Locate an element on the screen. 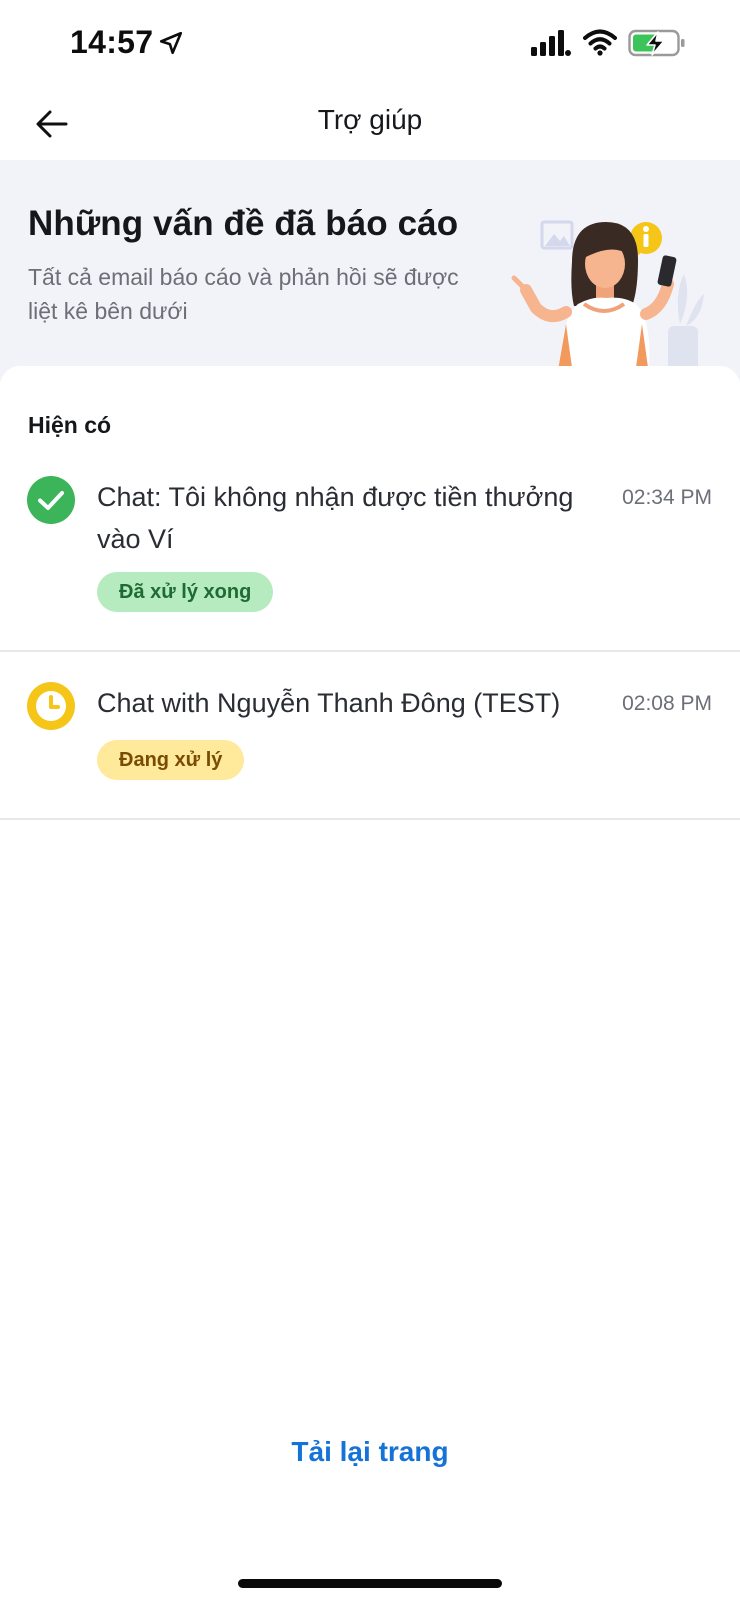  status-badge: Đang xử lý is located at coordinates (171, 760).